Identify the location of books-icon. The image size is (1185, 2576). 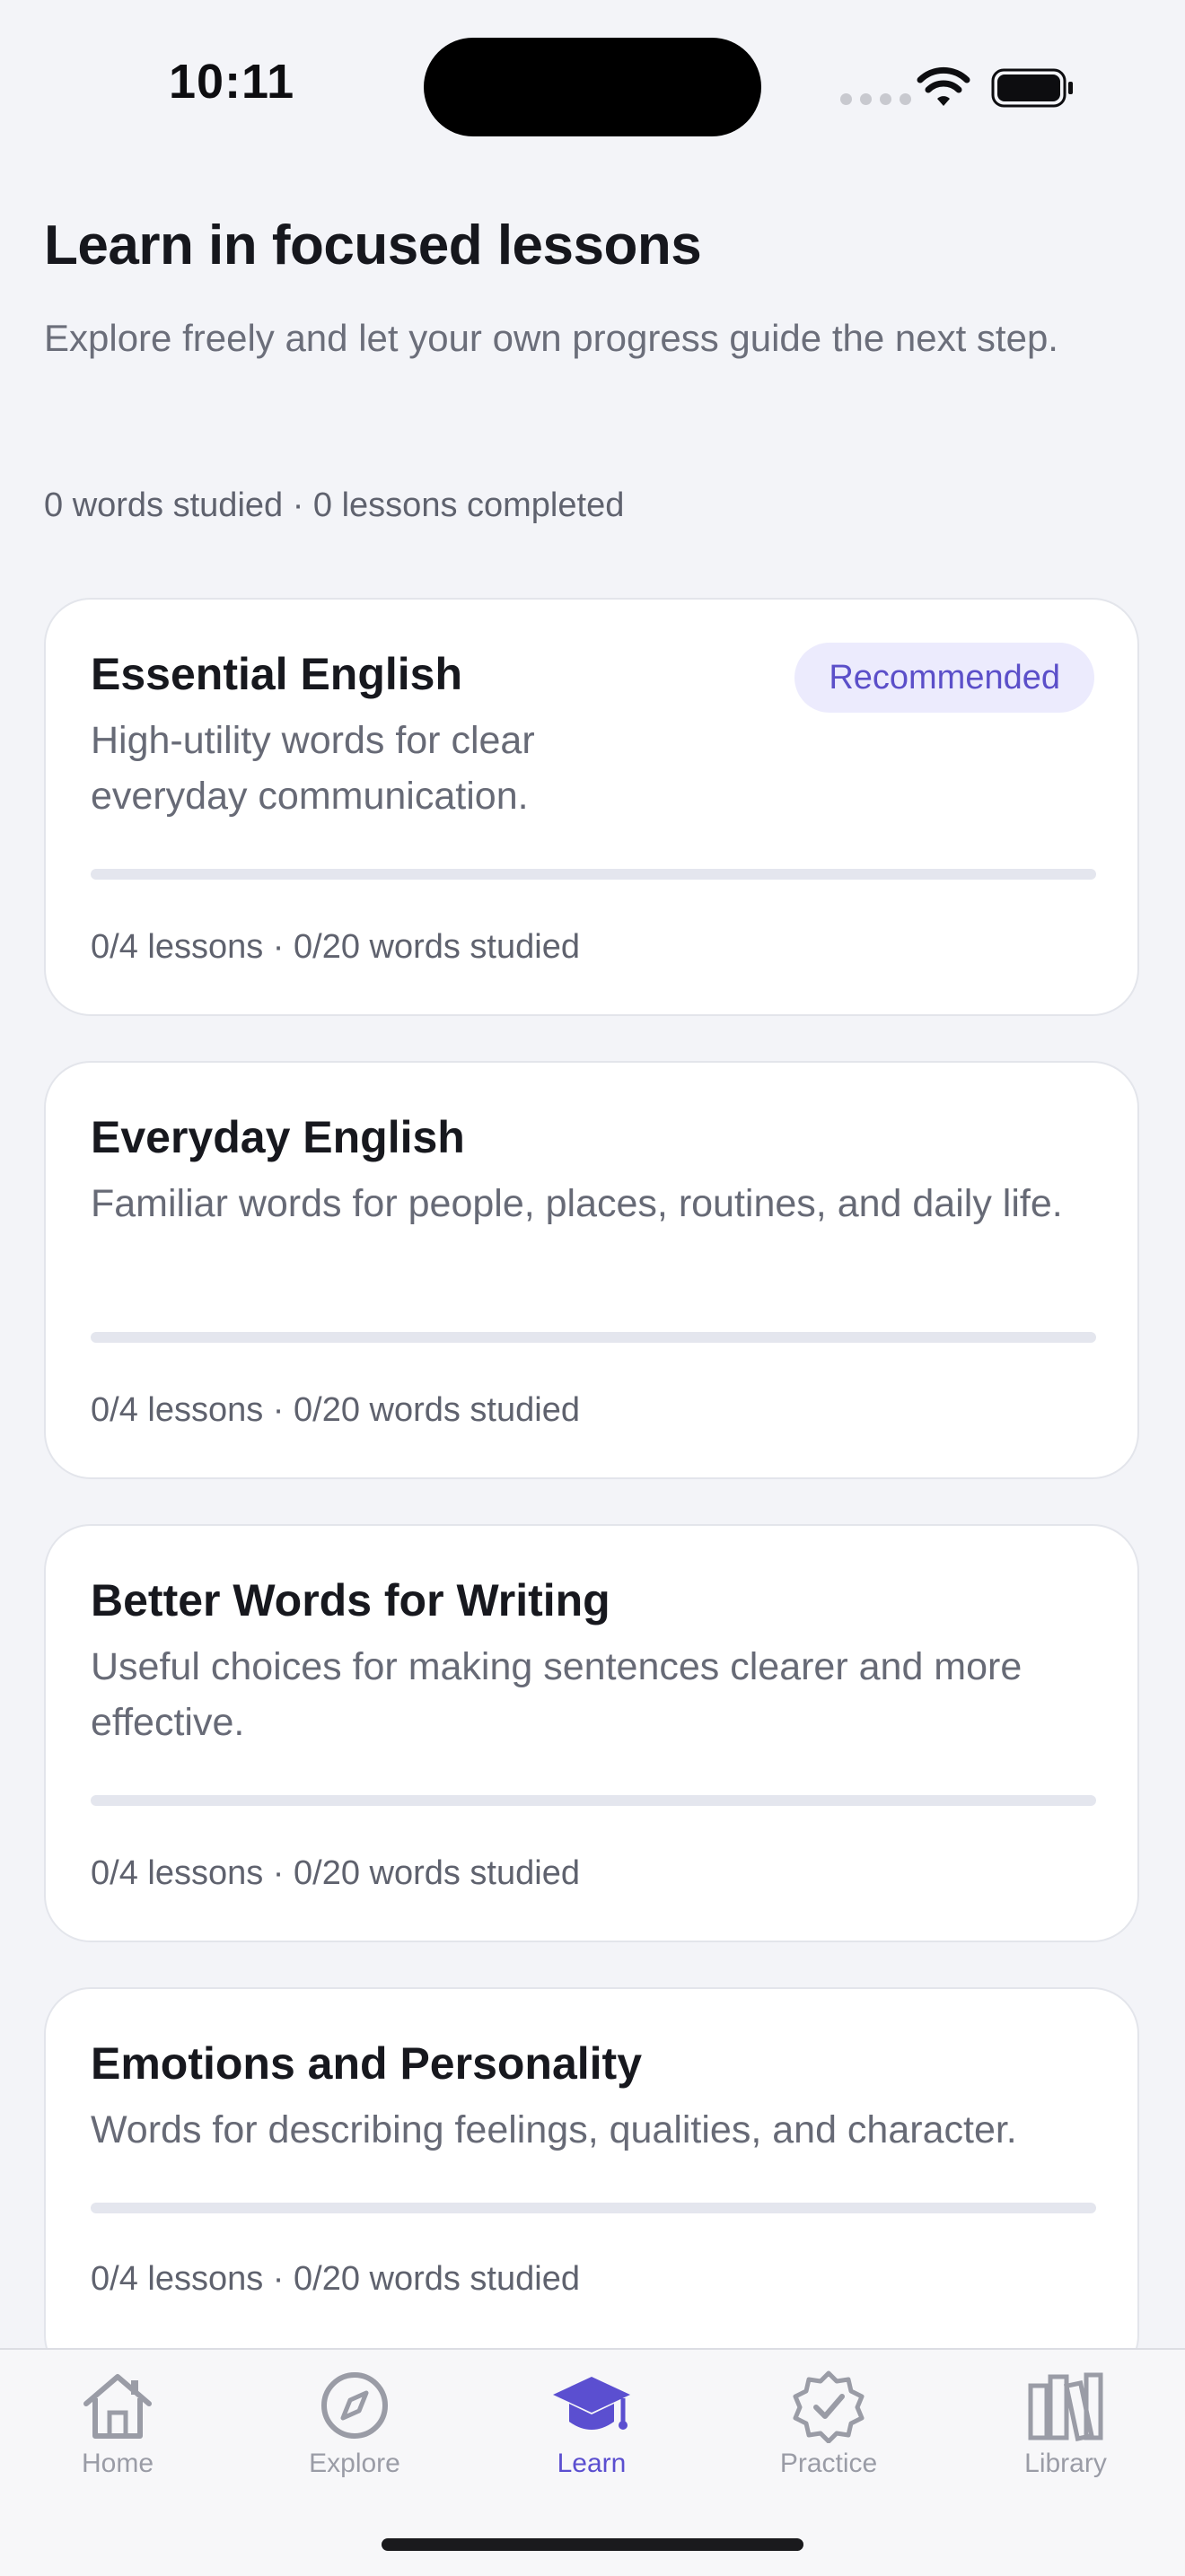
(1065, 2406).